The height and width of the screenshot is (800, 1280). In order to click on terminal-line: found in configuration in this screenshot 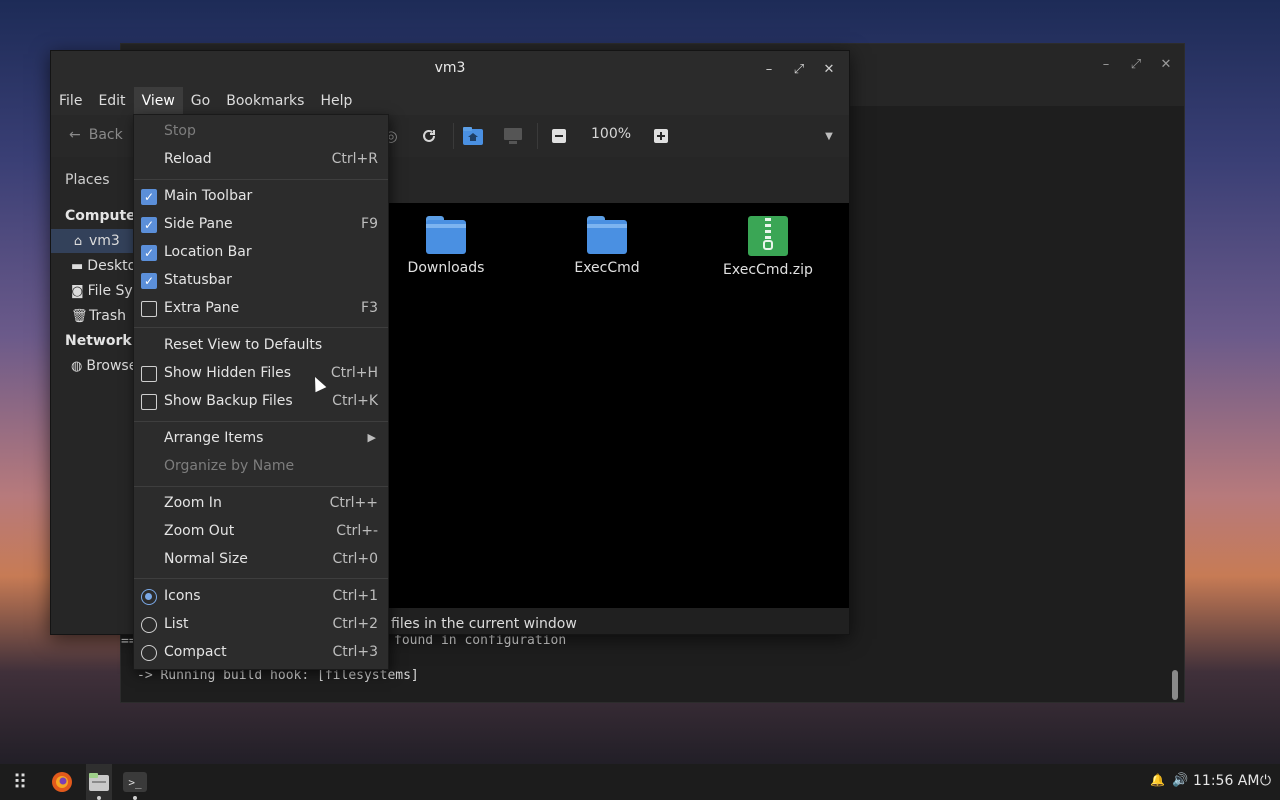, I will do `click(480, 640)`.